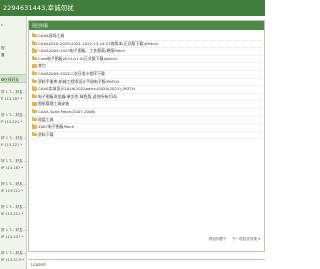 This screenshot has height=269, width=320. What do you see at coordinates (46, 119) in the screenshot?
I see `list-item-label: 网盘工具` at bounding box center [46, 119].